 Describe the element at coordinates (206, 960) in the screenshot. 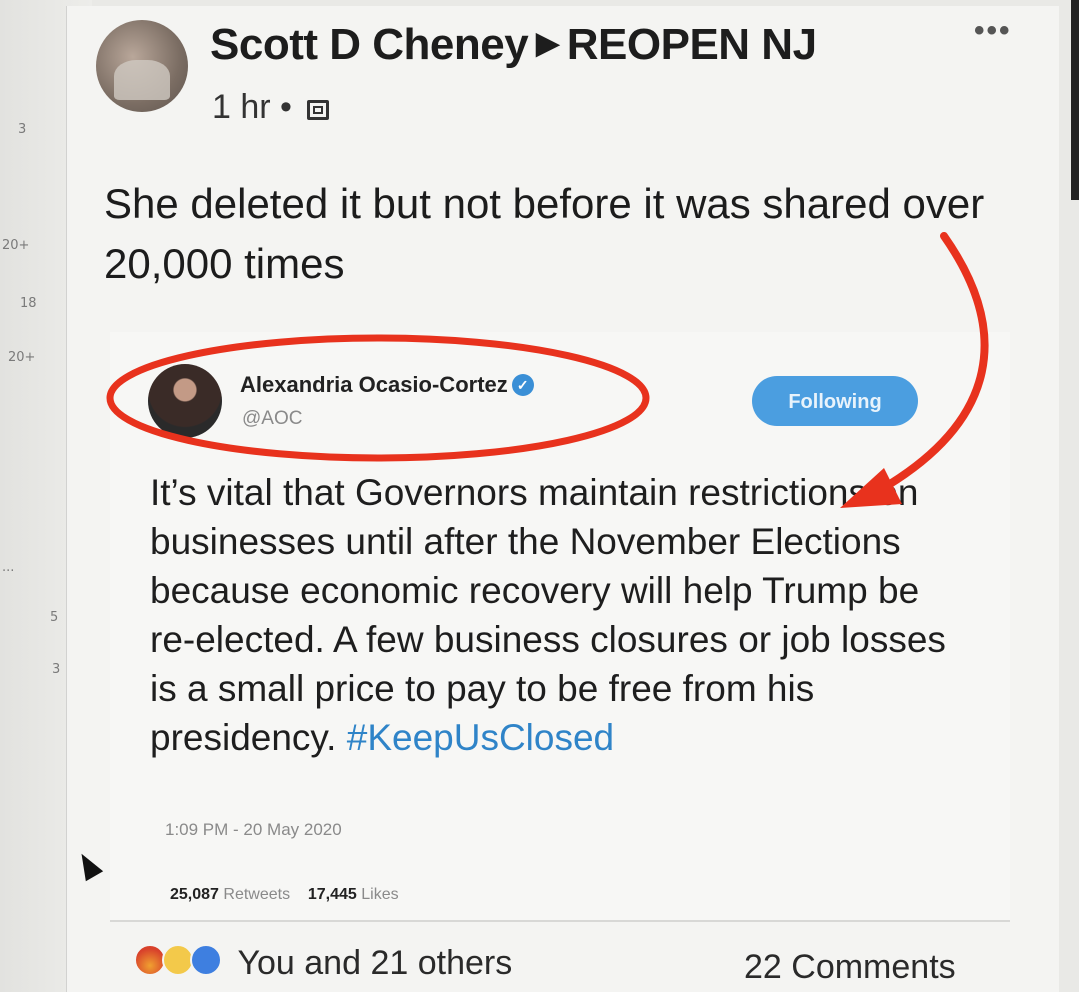

I see `like-reaction-icon` at that location.